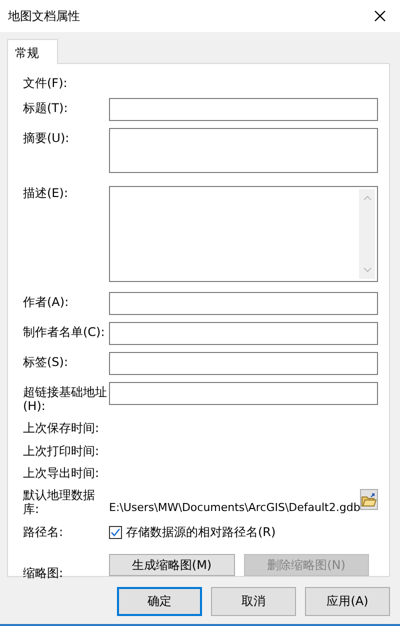 The height and width of the screenshot is (626, 400). I want to click on field-label: 上次保存时间:, so click(61, 427).